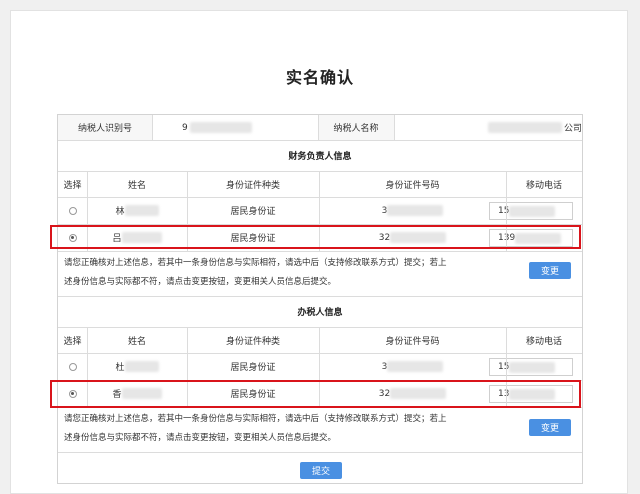 The width and height of the screenshot is (640, 494). I want to click on name-text: 林, so click(120, 212).